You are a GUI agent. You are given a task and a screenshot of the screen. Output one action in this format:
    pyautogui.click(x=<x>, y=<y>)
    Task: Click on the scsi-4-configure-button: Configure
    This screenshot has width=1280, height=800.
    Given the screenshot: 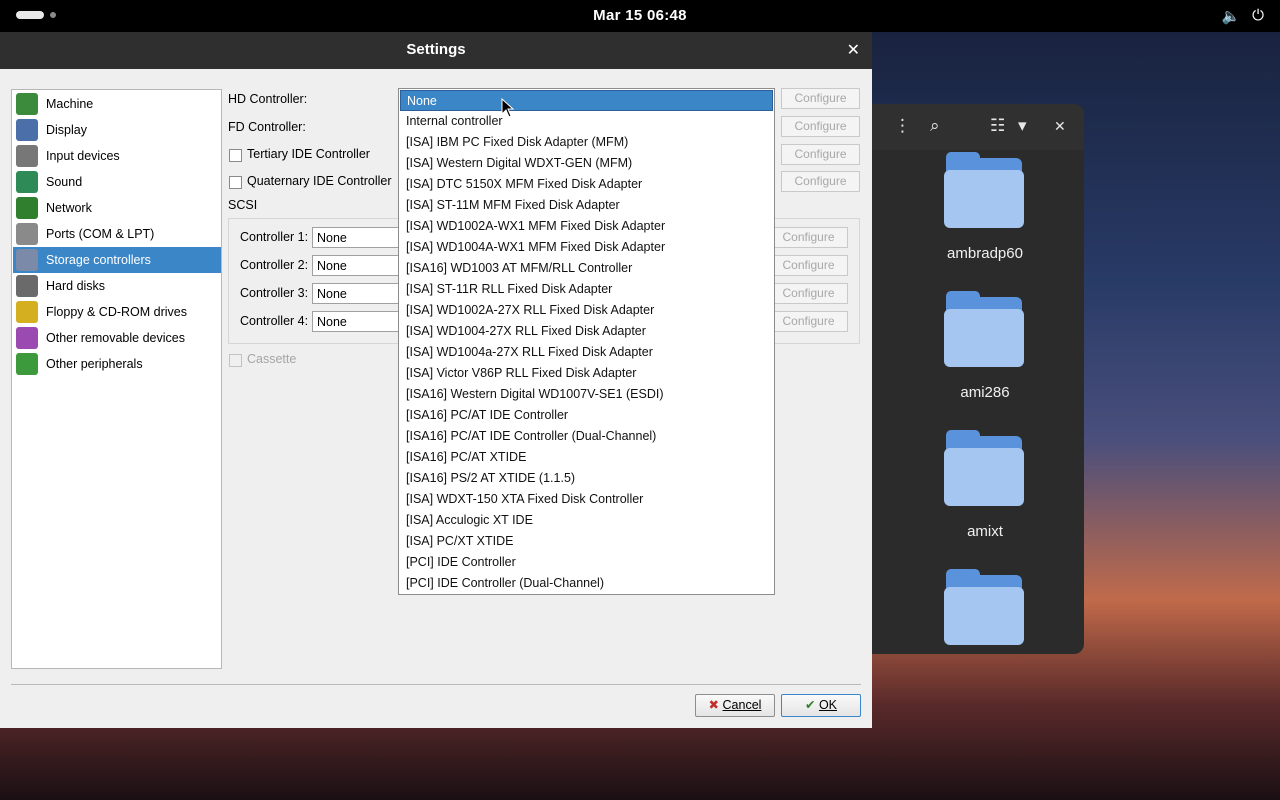 What is the action you would take?
    pyautogui.click(x=808, y=321)
    